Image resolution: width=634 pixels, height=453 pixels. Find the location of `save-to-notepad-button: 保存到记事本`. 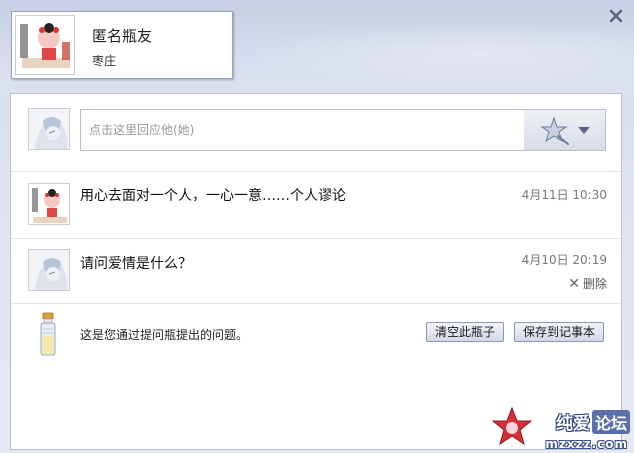

save-to-notepad-button: 保存到记事本 is located at coordinates (559, 332).